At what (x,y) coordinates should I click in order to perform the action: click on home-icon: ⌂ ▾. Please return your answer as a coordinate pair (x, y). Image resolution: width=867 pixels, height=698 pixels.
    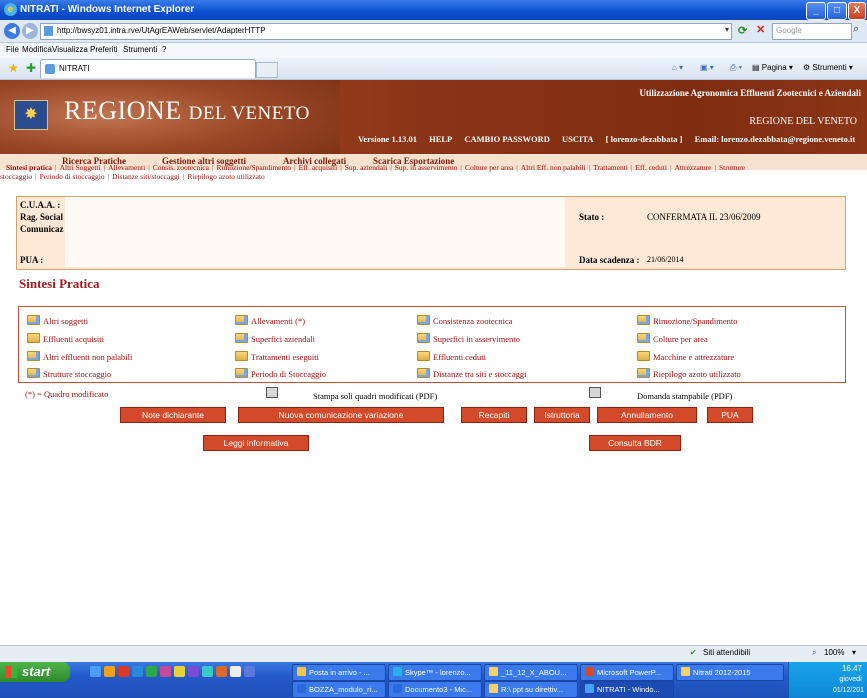
    Looking at the image, I should click on (677, 67).